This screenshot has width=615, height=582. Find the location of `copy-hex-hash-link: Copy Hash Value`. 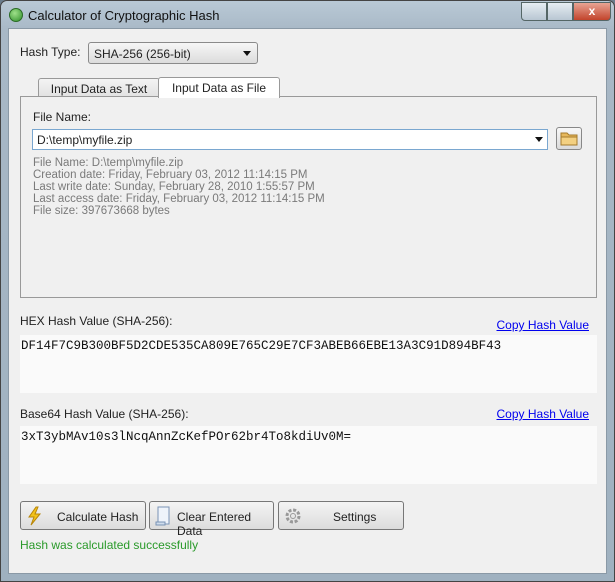

copy-hex-hash-link: Copy Hash Value is located at coordinates (543, 325).